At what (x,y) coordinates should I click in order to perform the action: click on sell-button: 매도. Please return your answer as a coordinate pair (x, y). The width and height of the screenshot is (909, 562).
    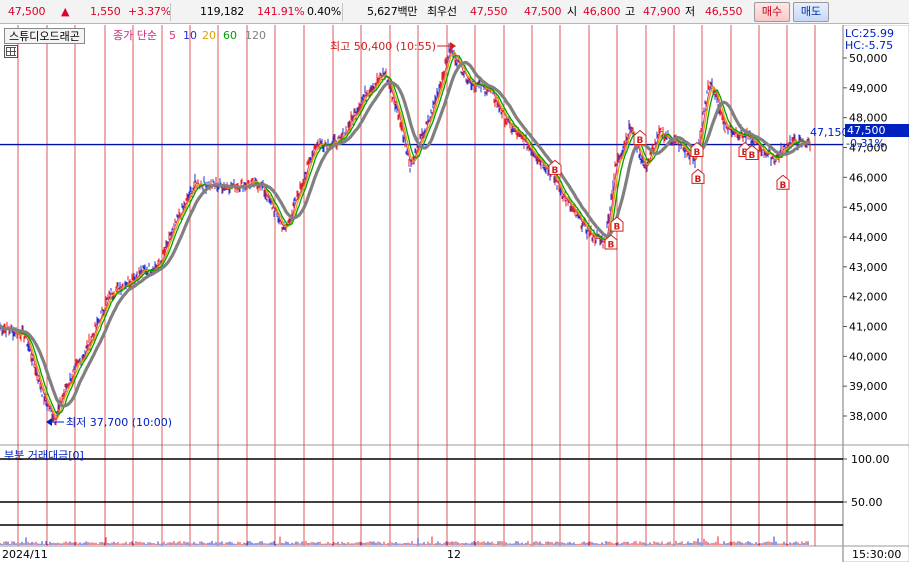
    Looking at the image, I should click on (811, 12).